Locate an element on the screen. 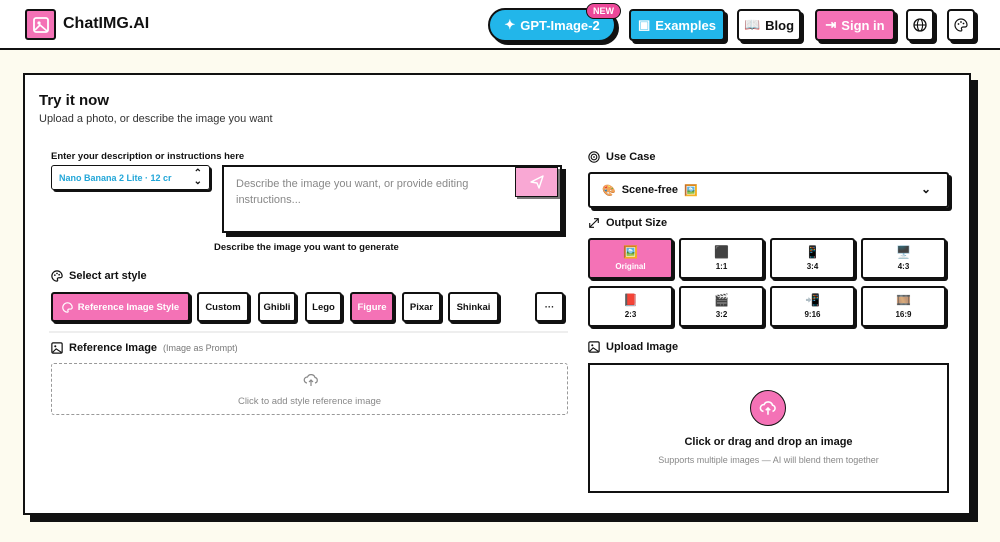 This screenshot has width=1000, height=542. size-label: Original is located at coordinates (630, 266).